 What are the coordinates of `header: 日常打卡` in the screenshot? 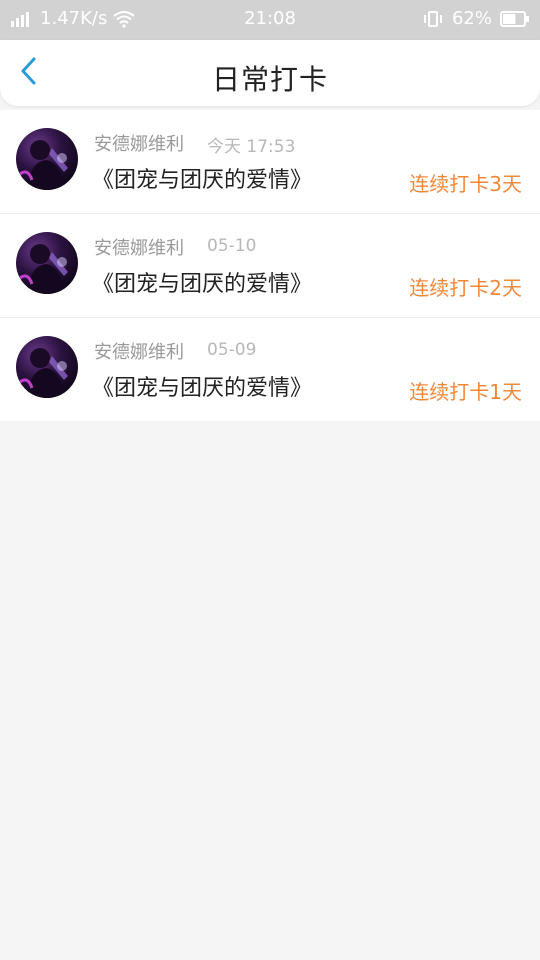 It's located at (270, 73).